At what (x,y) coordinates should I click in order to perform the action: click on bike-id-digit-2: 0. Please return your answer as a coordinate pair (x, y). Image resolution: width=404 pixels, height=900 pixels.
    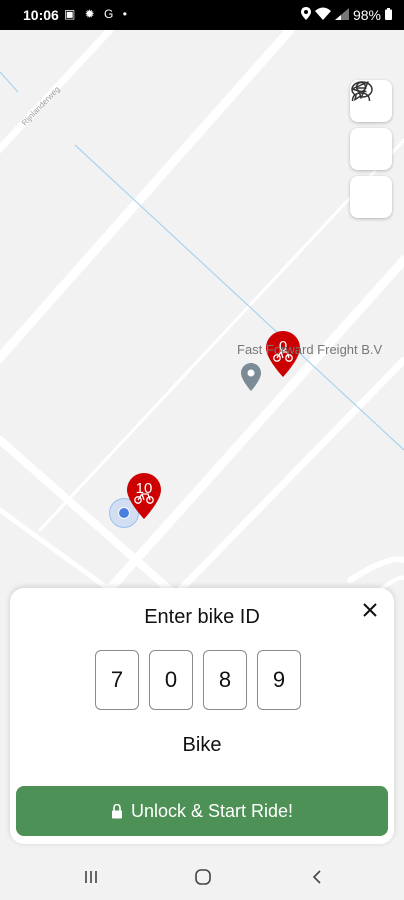
    Looking at the image, I should click on (171, 680).